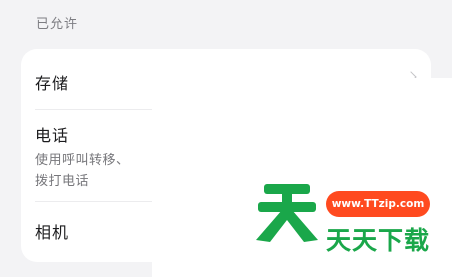 The image size is (452, 277). I want to click on section-header-allowed: 已允许, so click(57, 24).